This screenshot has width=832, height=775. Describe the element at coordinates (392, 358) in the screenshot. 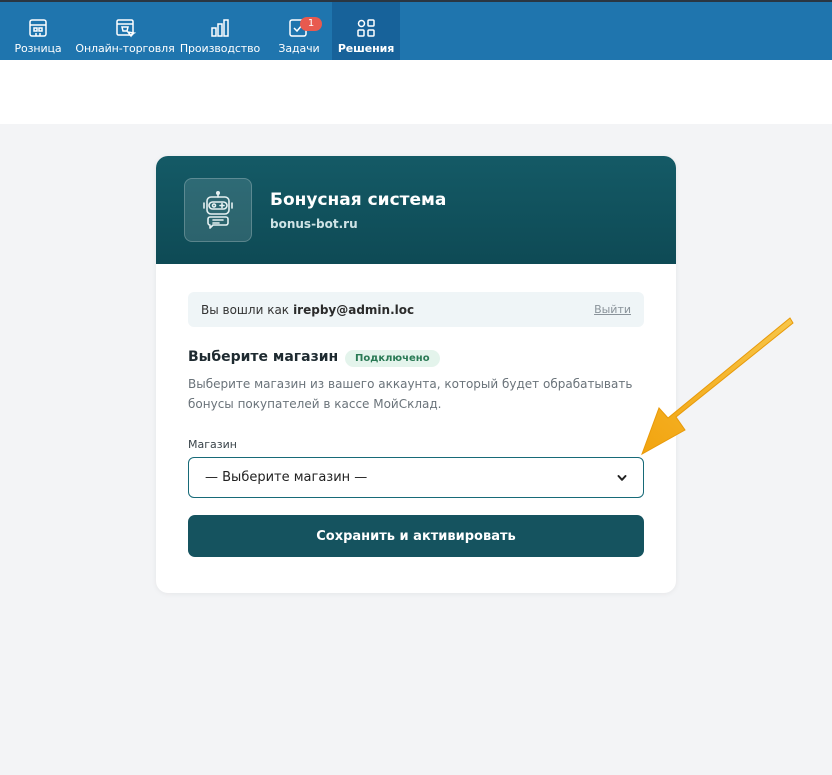

I see `status-badge: Подключено` at that location.